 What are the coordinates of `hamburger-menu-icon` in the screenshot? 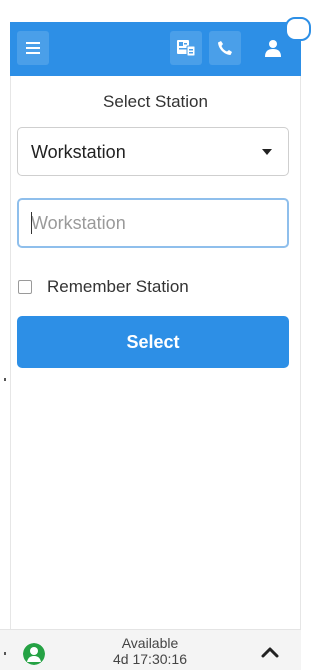 It's located at (33, 48).